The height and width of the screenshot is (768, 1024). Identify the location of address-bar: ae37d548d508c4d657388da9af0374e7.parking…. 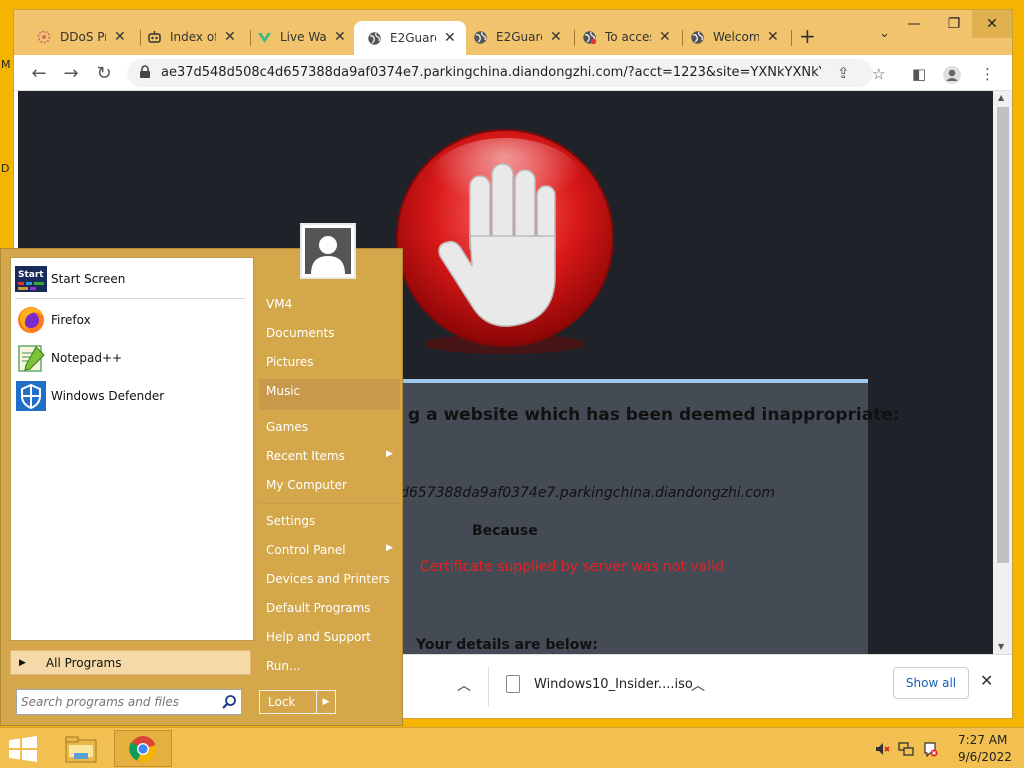
(500, 73).